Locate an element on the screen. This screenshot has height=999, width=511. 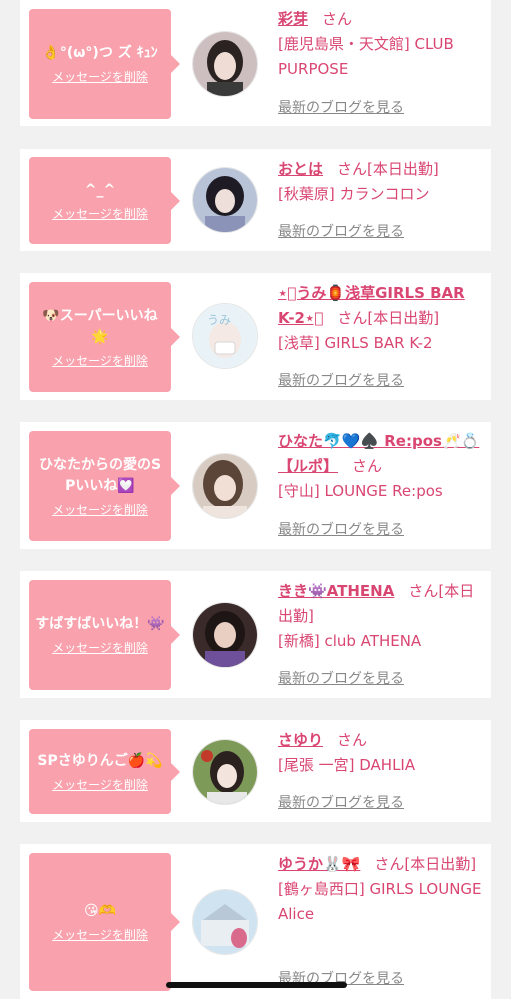
message-bubble: 👌°(ω°)つ ズ ｷｭﾝ メッセージを削除 is located at coordinates (104, 64).